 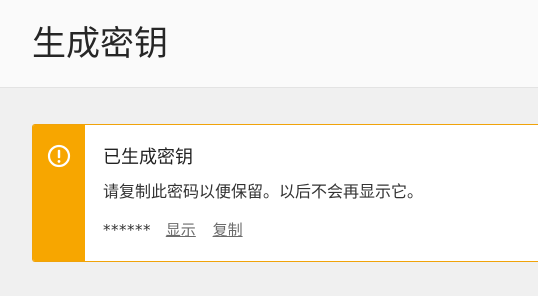 What do you see at coordinates (59, 193) in the screenshot?
I see `message-accent-stripe` at bounding box center [59, 193].